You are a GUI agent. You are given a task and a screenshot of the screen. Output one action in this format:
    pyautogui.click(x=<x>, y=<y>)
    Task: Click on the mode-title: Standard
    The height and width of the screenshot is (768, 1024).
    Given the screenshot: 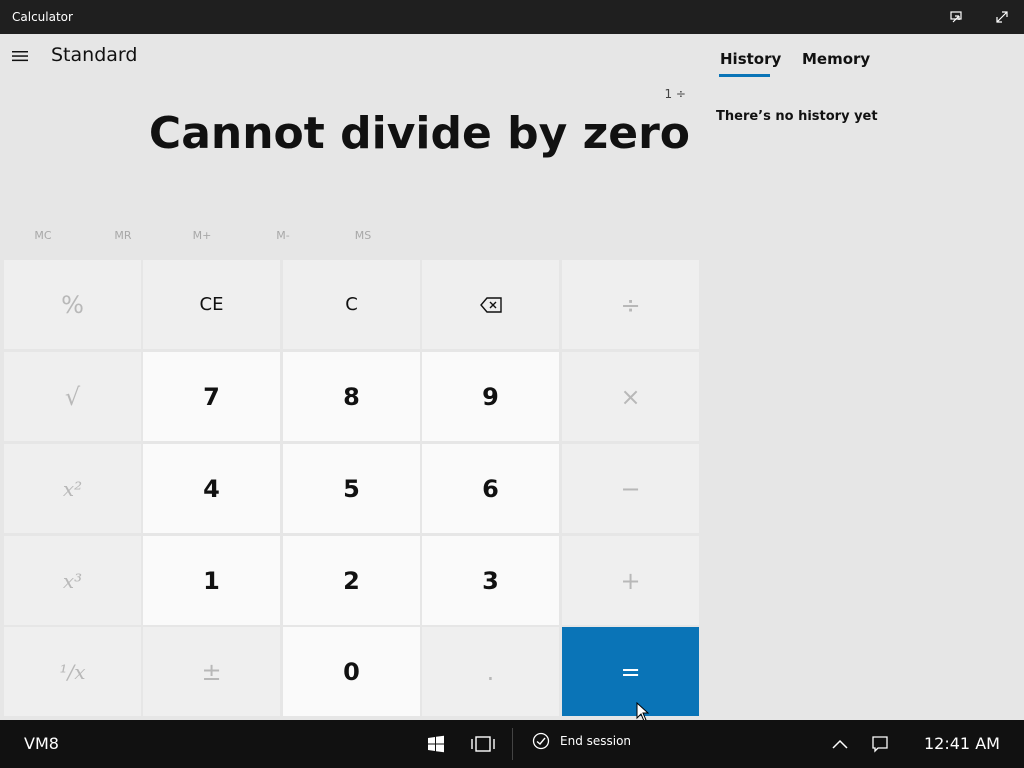 What is the action you would take?
    pyautogui.click(x=94, y=55)
    